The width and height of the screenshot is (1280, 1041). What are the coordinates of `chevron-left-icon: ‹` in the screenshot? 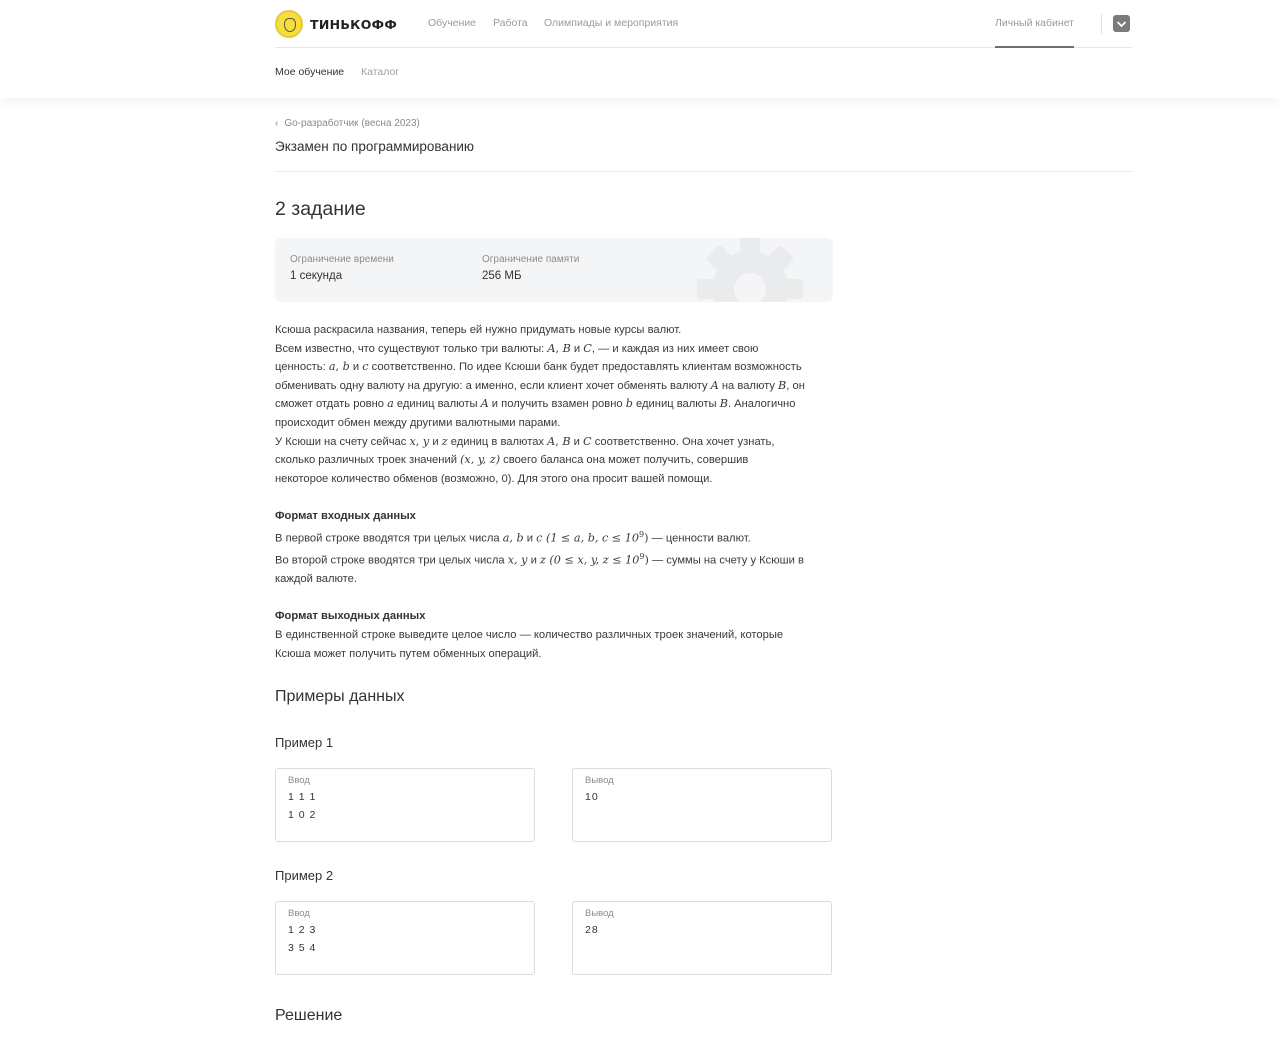 It's located at (277, 123).